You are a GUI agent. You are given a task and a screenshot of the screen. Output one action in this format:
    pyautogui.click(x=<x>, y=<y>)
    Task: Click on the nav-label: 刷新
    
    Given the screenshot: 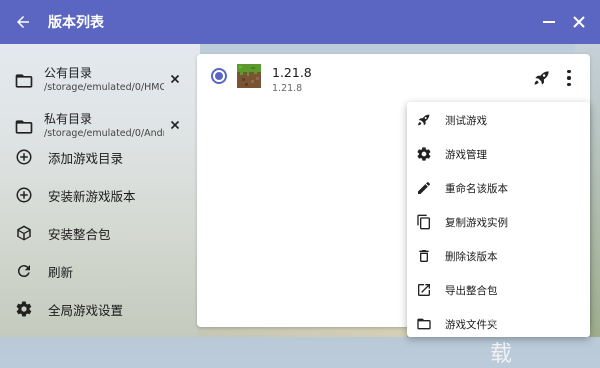 What is the action you would take?
    pyautogui.click(x=61, y=272)
    